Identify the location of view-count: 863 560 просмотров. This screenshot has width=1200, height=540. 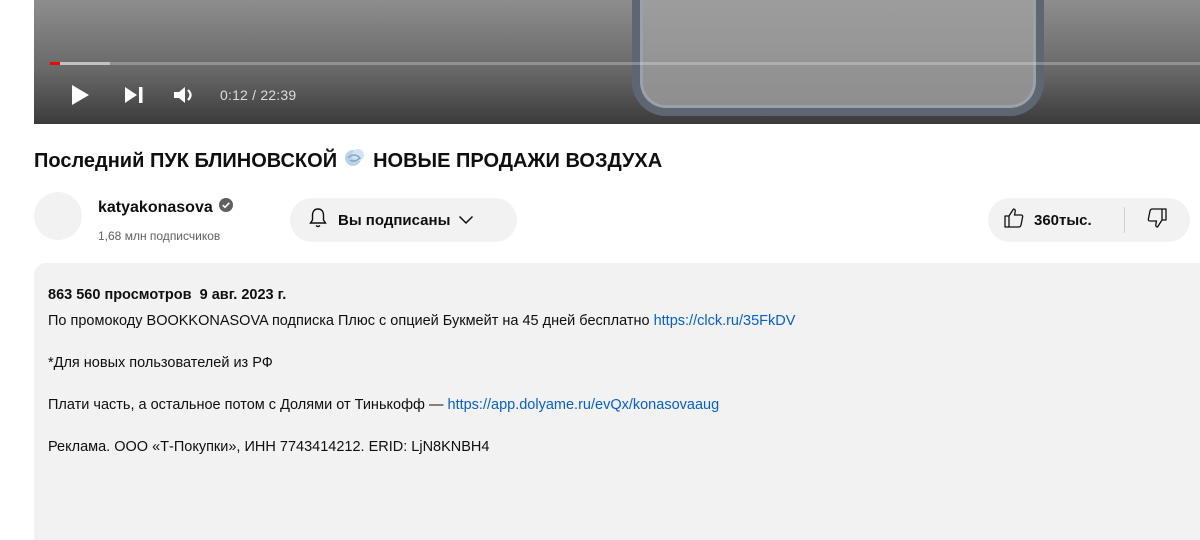
(120, 295).